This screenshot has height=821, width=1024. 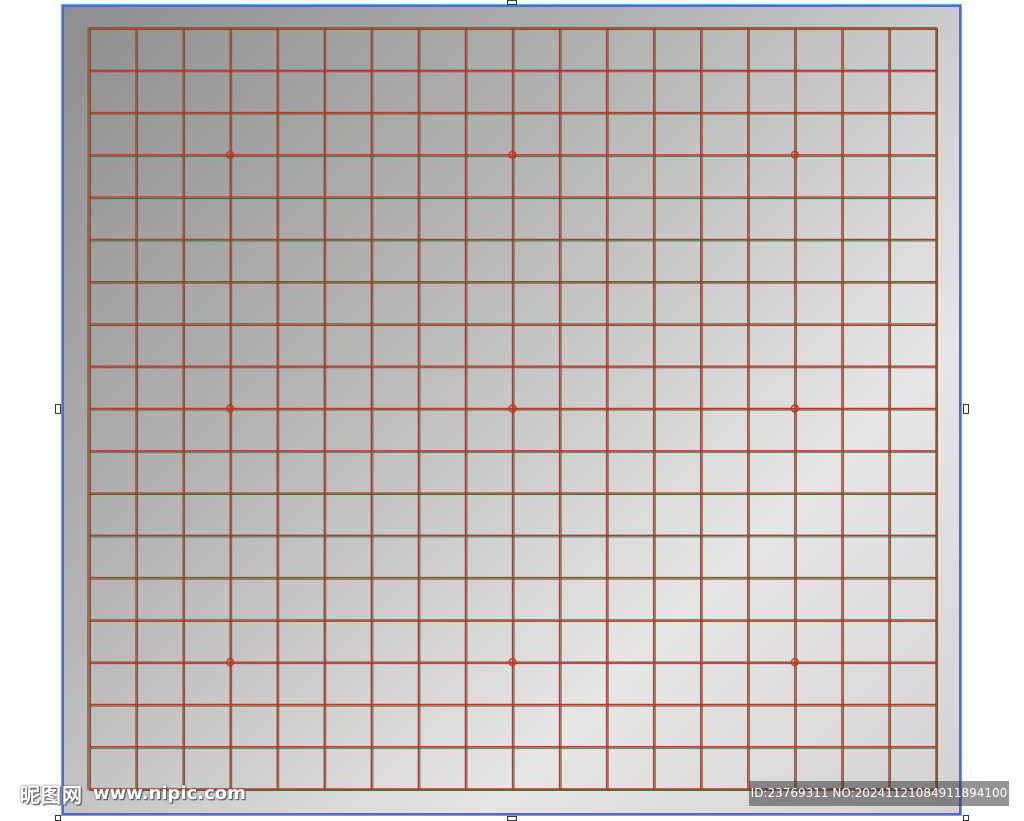 I want to click on selection-handle-bottom-center, so click(x=512, y=818).